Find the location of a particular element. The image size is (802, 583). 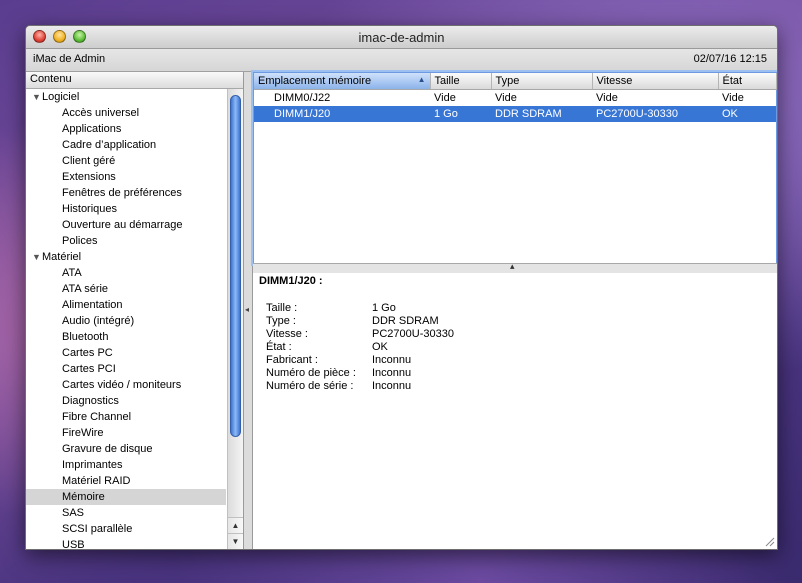

tree-item: Bluetooth is located at coordinates (126, 337).